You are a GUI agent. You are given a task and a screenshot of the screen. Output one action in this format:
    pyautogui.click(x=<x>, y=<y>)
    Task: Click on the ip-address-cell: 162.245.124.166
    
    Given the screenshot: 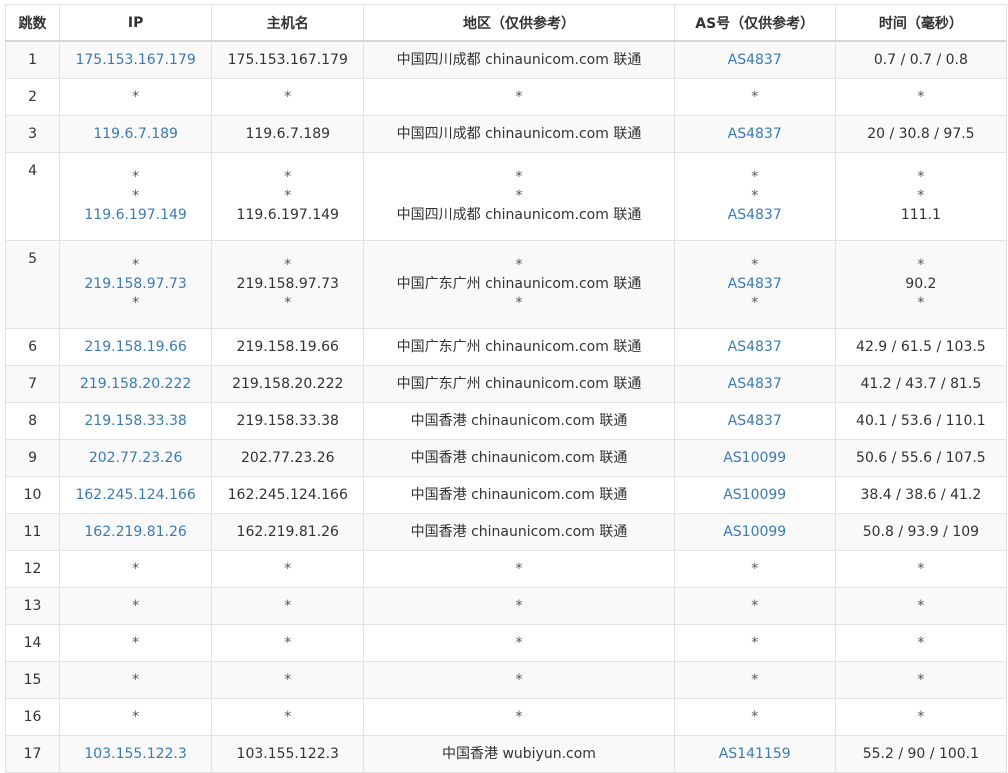 What is the action you would take?
    pyautogui.click(x=136, y=495)
    